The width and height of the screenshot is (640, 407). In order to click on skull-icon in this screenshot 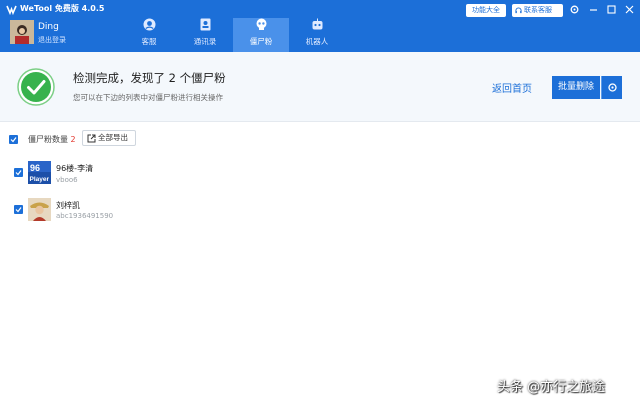, I will do `click(261, 24)`.